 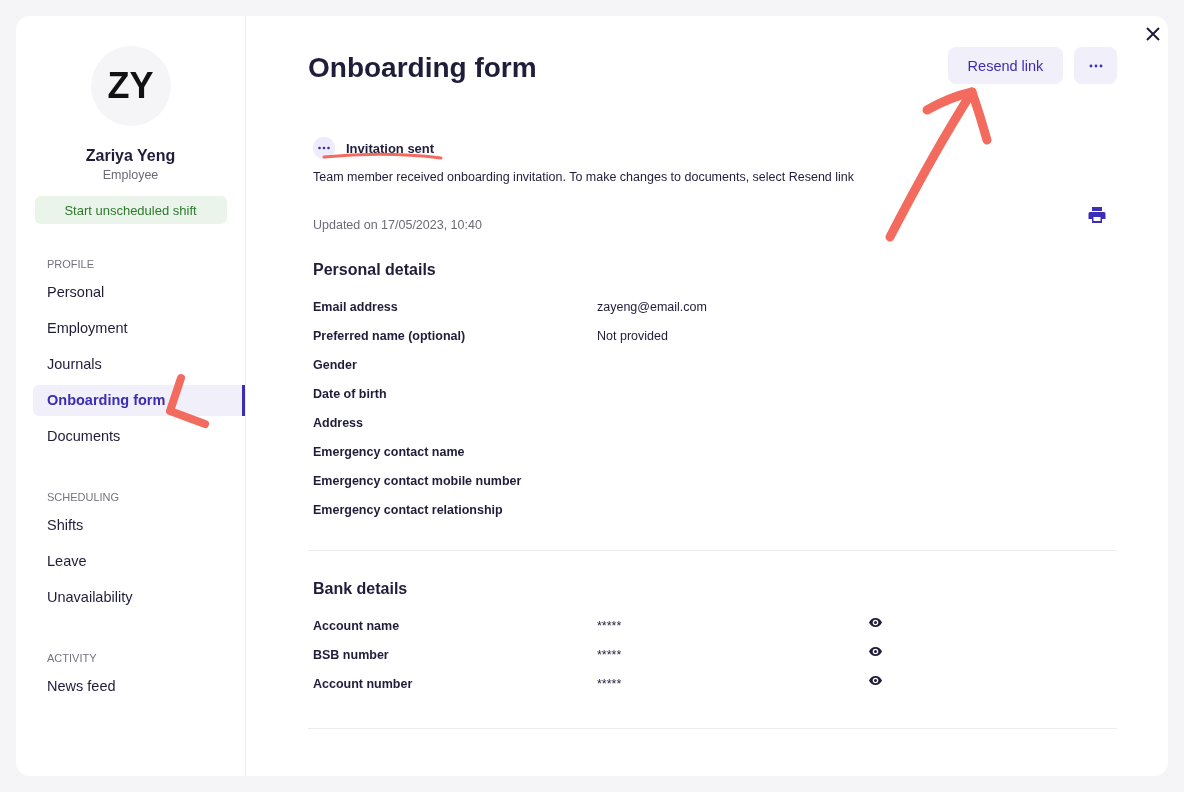 What do you see at coordinates (357, 625) in the screenshot?
I see `field-label: Account name` at bounding box center [357, 625].